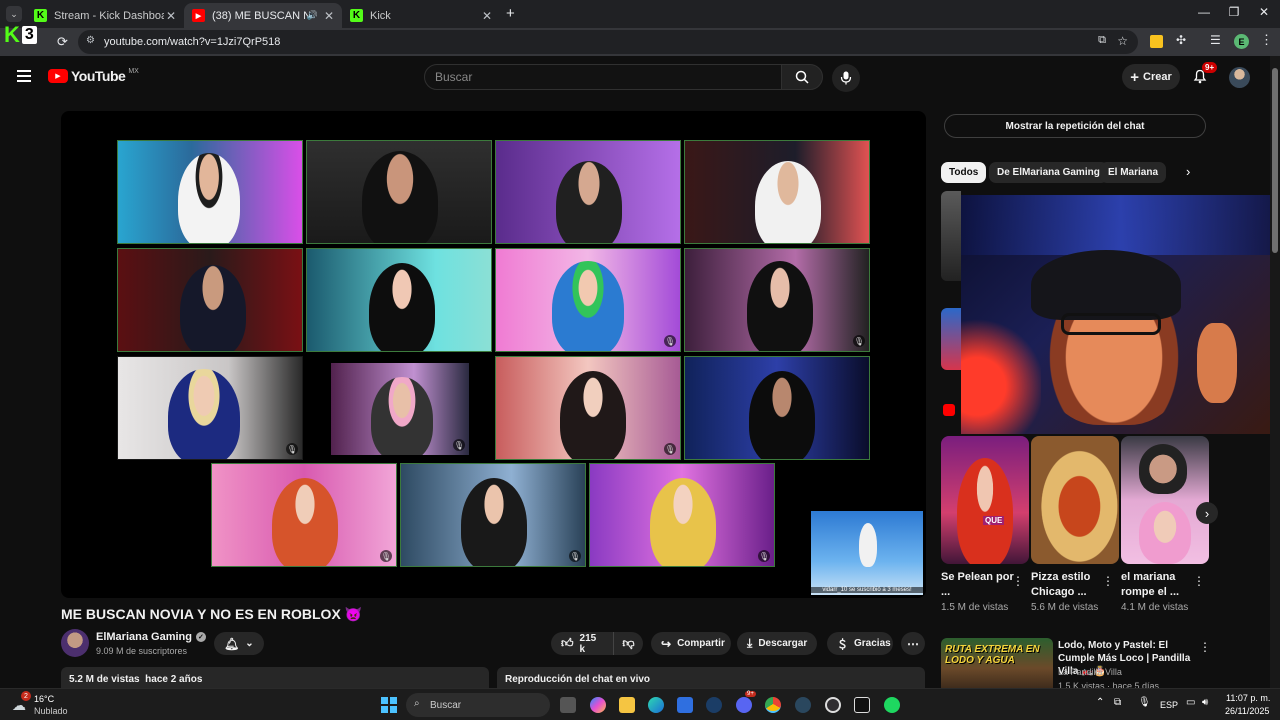 Image resolution: width=1280 pixels, height=720 pixels. What do you see at coordinates (1239, 77) in the screenshot?
I see `user-avatar` at bounding box center [1239, 77].